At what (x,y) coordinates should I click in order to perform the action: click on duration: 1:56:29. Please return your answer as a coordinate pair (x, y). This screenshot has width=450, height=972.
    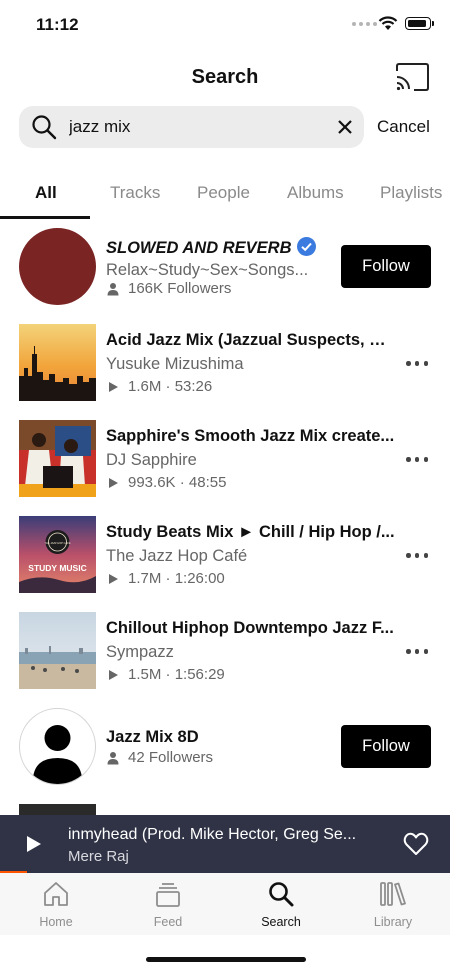
    Looking at the image, I should click on (199, 674).